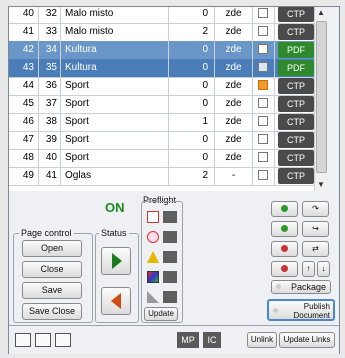 This screenshot has height=358, width=345. I want to click on table-row: 44 36 Sport 0 zde CTP, so click(168, 86).